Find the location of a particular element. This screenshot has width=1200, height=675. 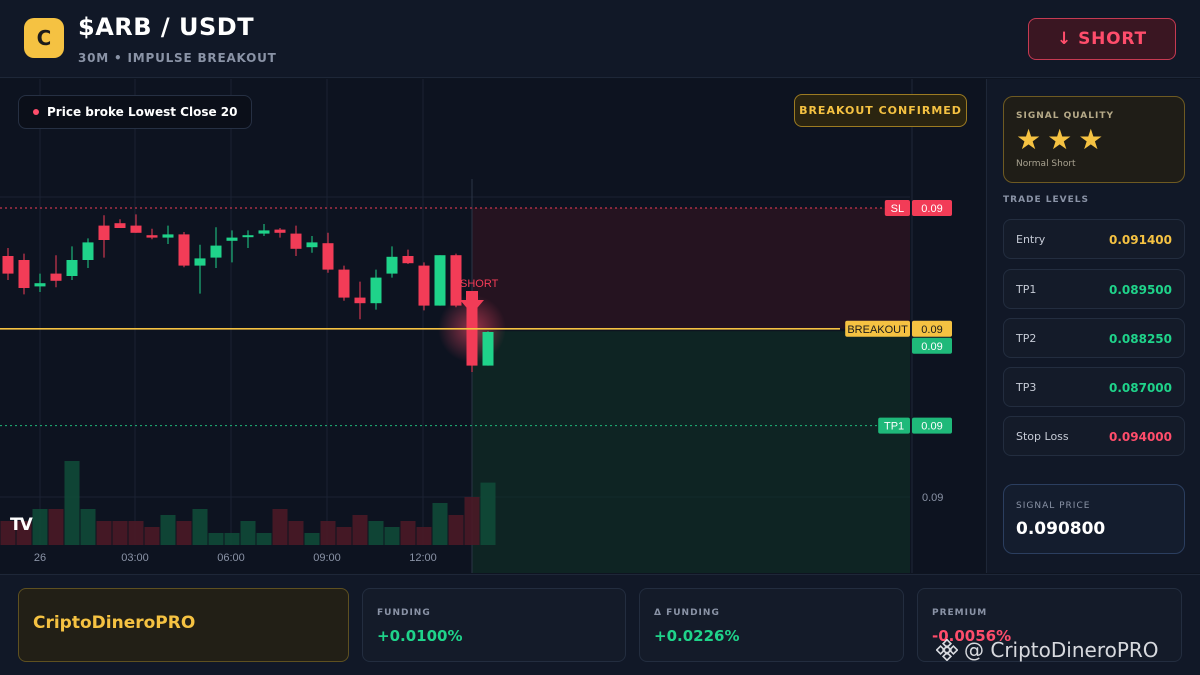

trade-level-label: Stop Loss is located at coordinates (1042, 436).